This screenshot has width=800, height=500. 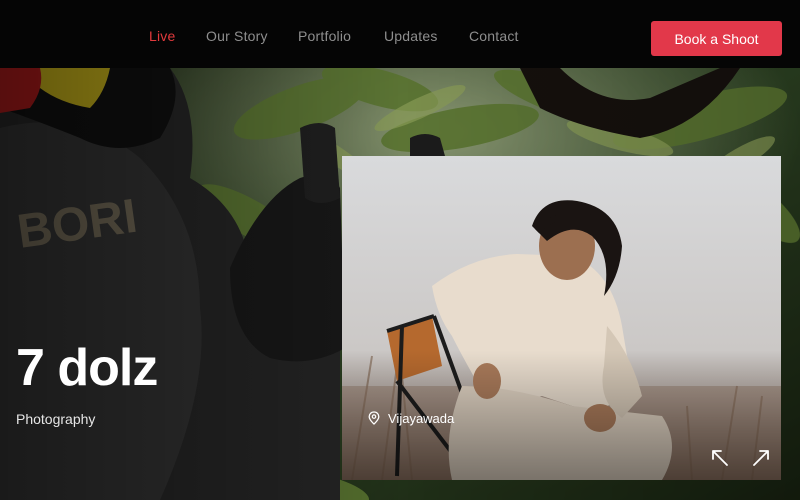 I want to click on nav-item-live: Live, so click(x=162, y=36).